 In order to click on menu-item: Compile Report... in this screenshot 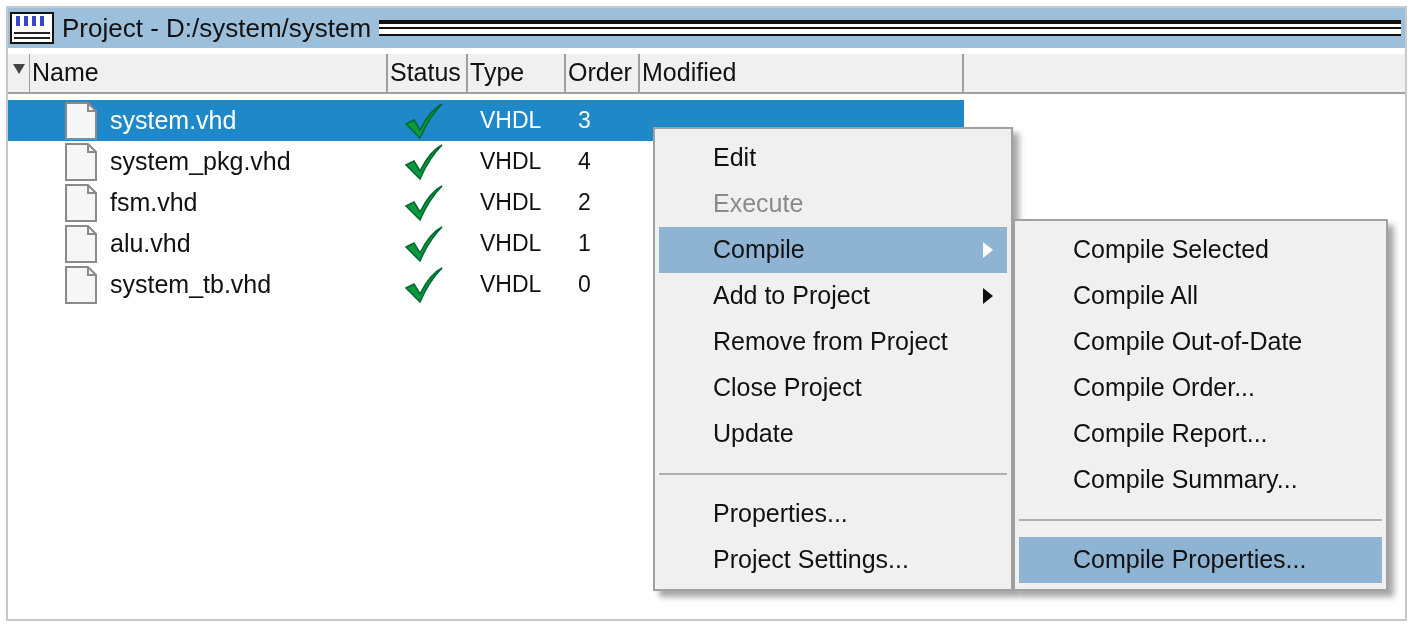, I will do `click(1200, 434)`.